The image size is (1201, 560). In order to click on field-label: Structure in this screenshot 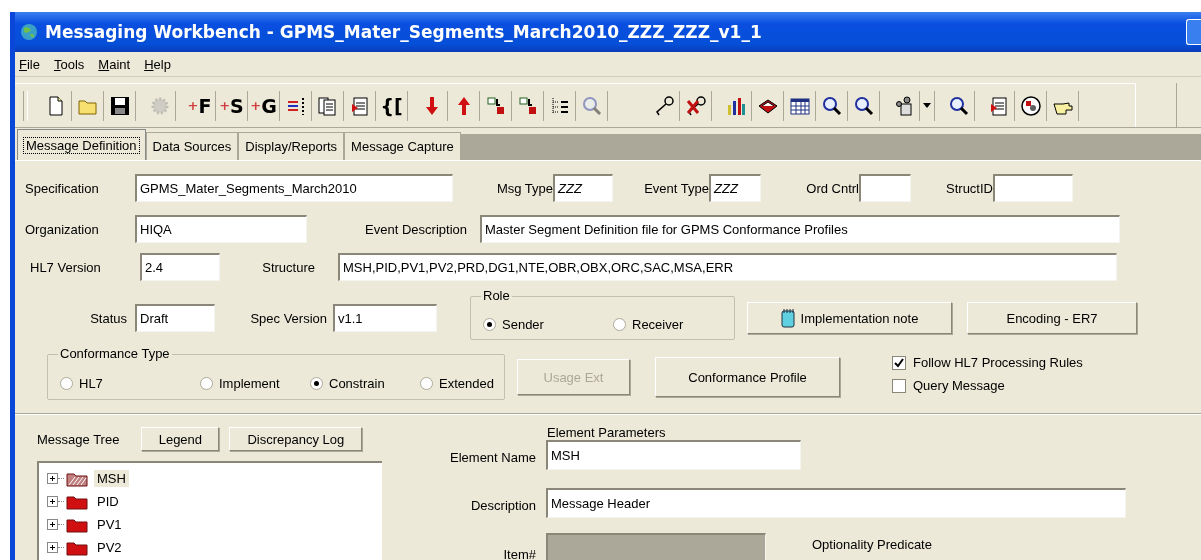, I will do `click(288, 267)`.